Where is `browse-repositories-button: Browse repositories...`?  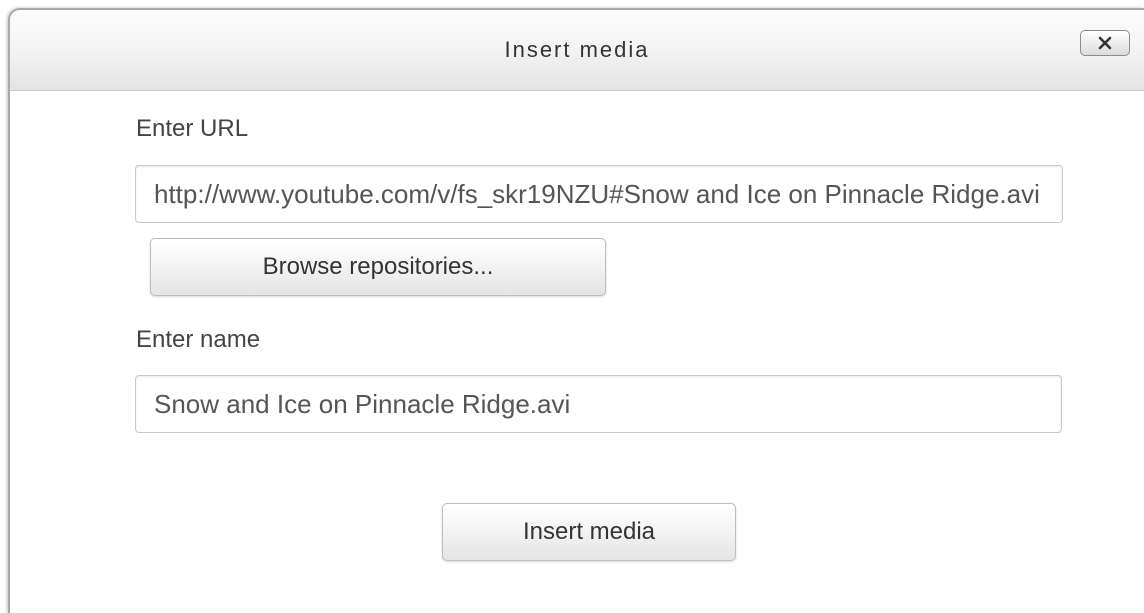
browse-repositories-button: Browse repositories... is located at coordinates (378, 267).